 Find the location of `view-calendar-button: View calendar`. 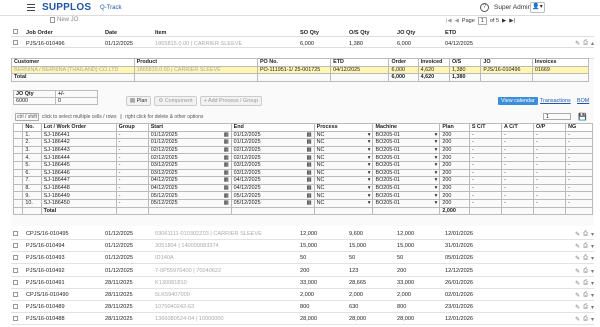

view-calendar-button: View calendar is located at coordinates (518, 101).